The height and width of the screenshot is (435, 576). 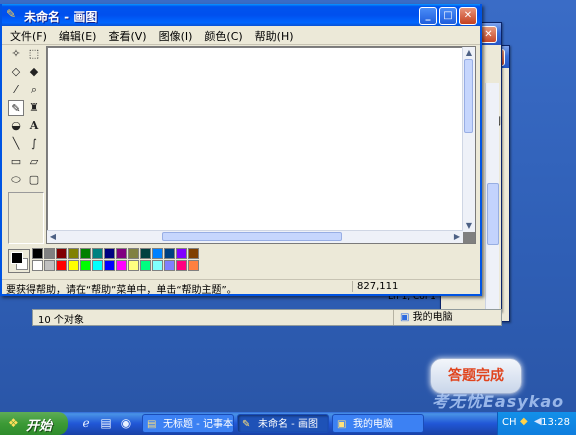 I want to click on maximize-button: □, so click(x=448, y=16).